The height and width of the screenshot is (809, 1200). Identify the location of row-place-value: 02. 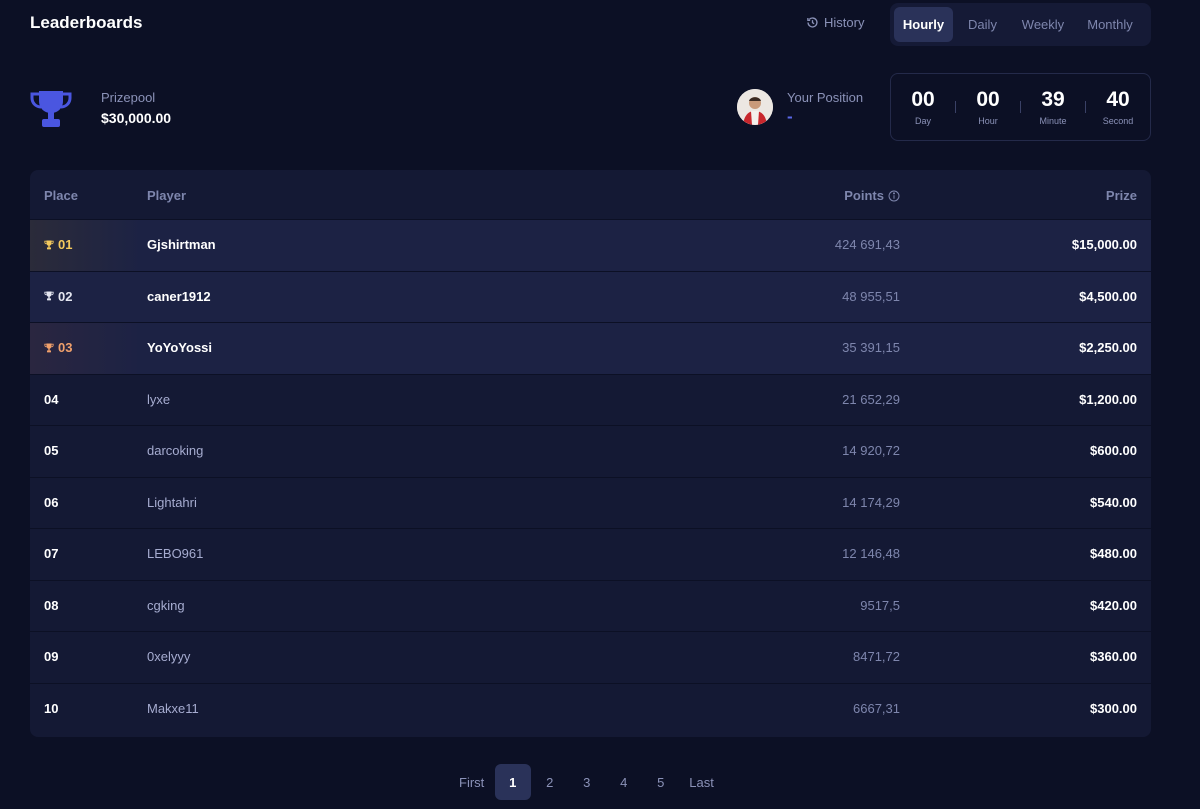
(65, 296).